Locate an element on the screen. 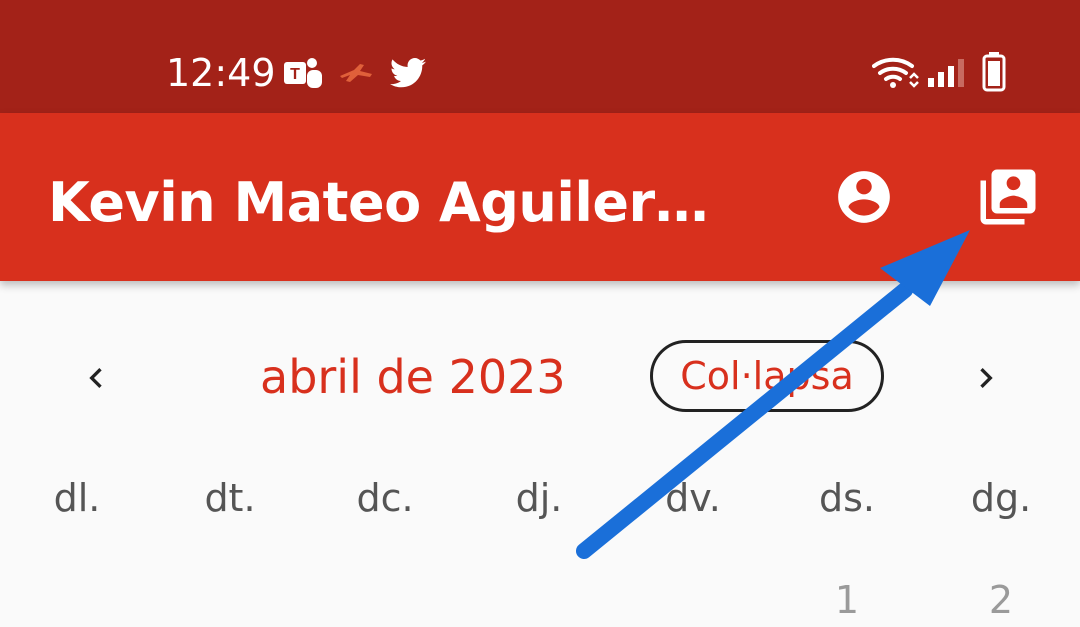 The width and height of the screenshot is (1080, 627). weekday-label: dt. is located at coordinates (230, 498).